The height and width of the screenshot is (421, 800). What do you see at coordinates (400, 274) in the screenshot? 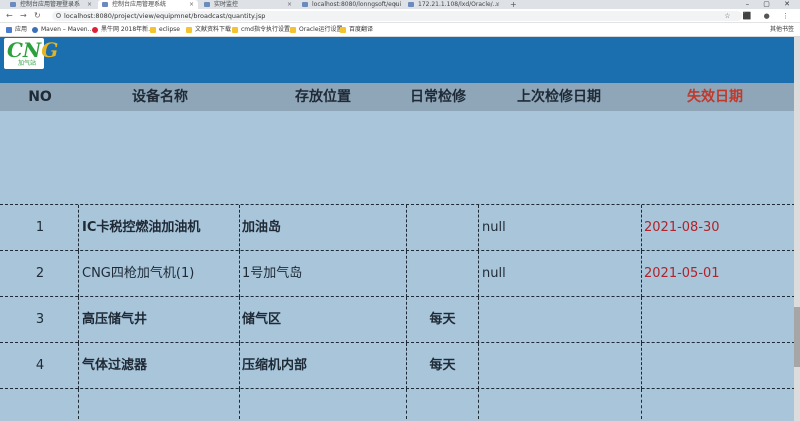
I see `table-row: 2 CNG四枪加气机(1) 1号加气岛 null 2021-05-01` at bounding box center [400, 274].